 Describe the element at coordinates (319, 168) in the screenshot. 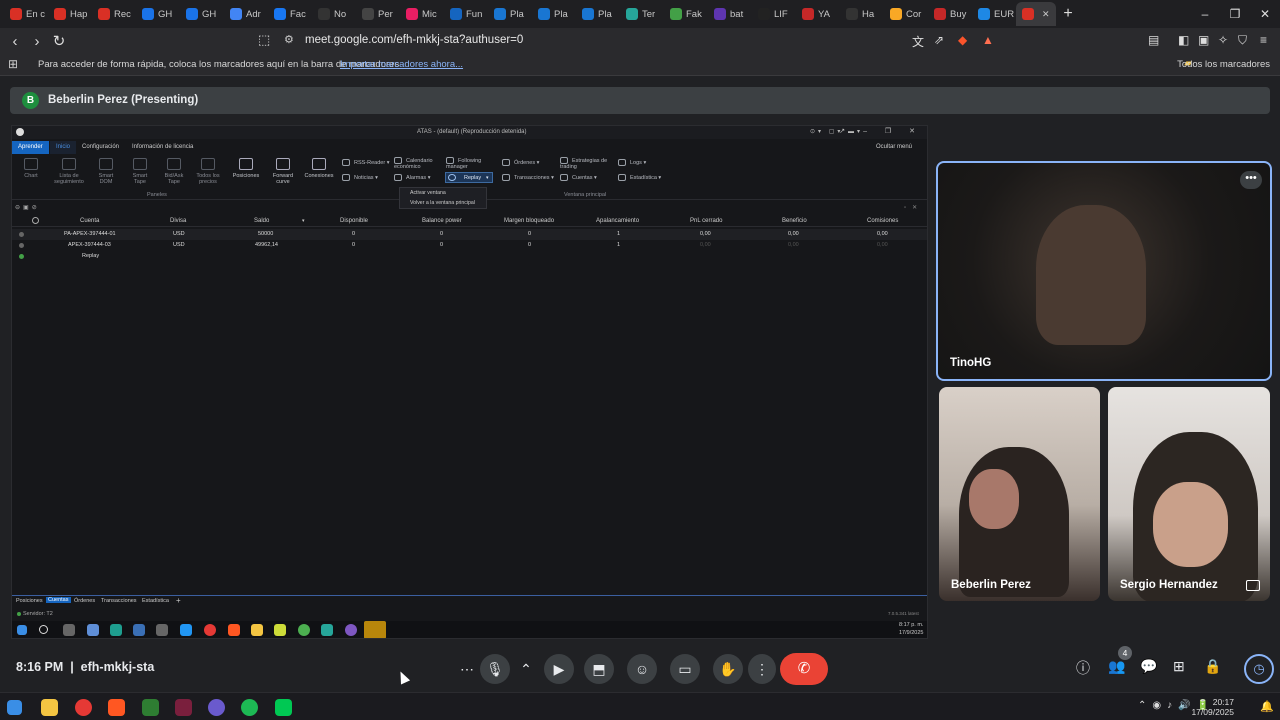

I see `ribbon-connections: Conexiones` at that location.